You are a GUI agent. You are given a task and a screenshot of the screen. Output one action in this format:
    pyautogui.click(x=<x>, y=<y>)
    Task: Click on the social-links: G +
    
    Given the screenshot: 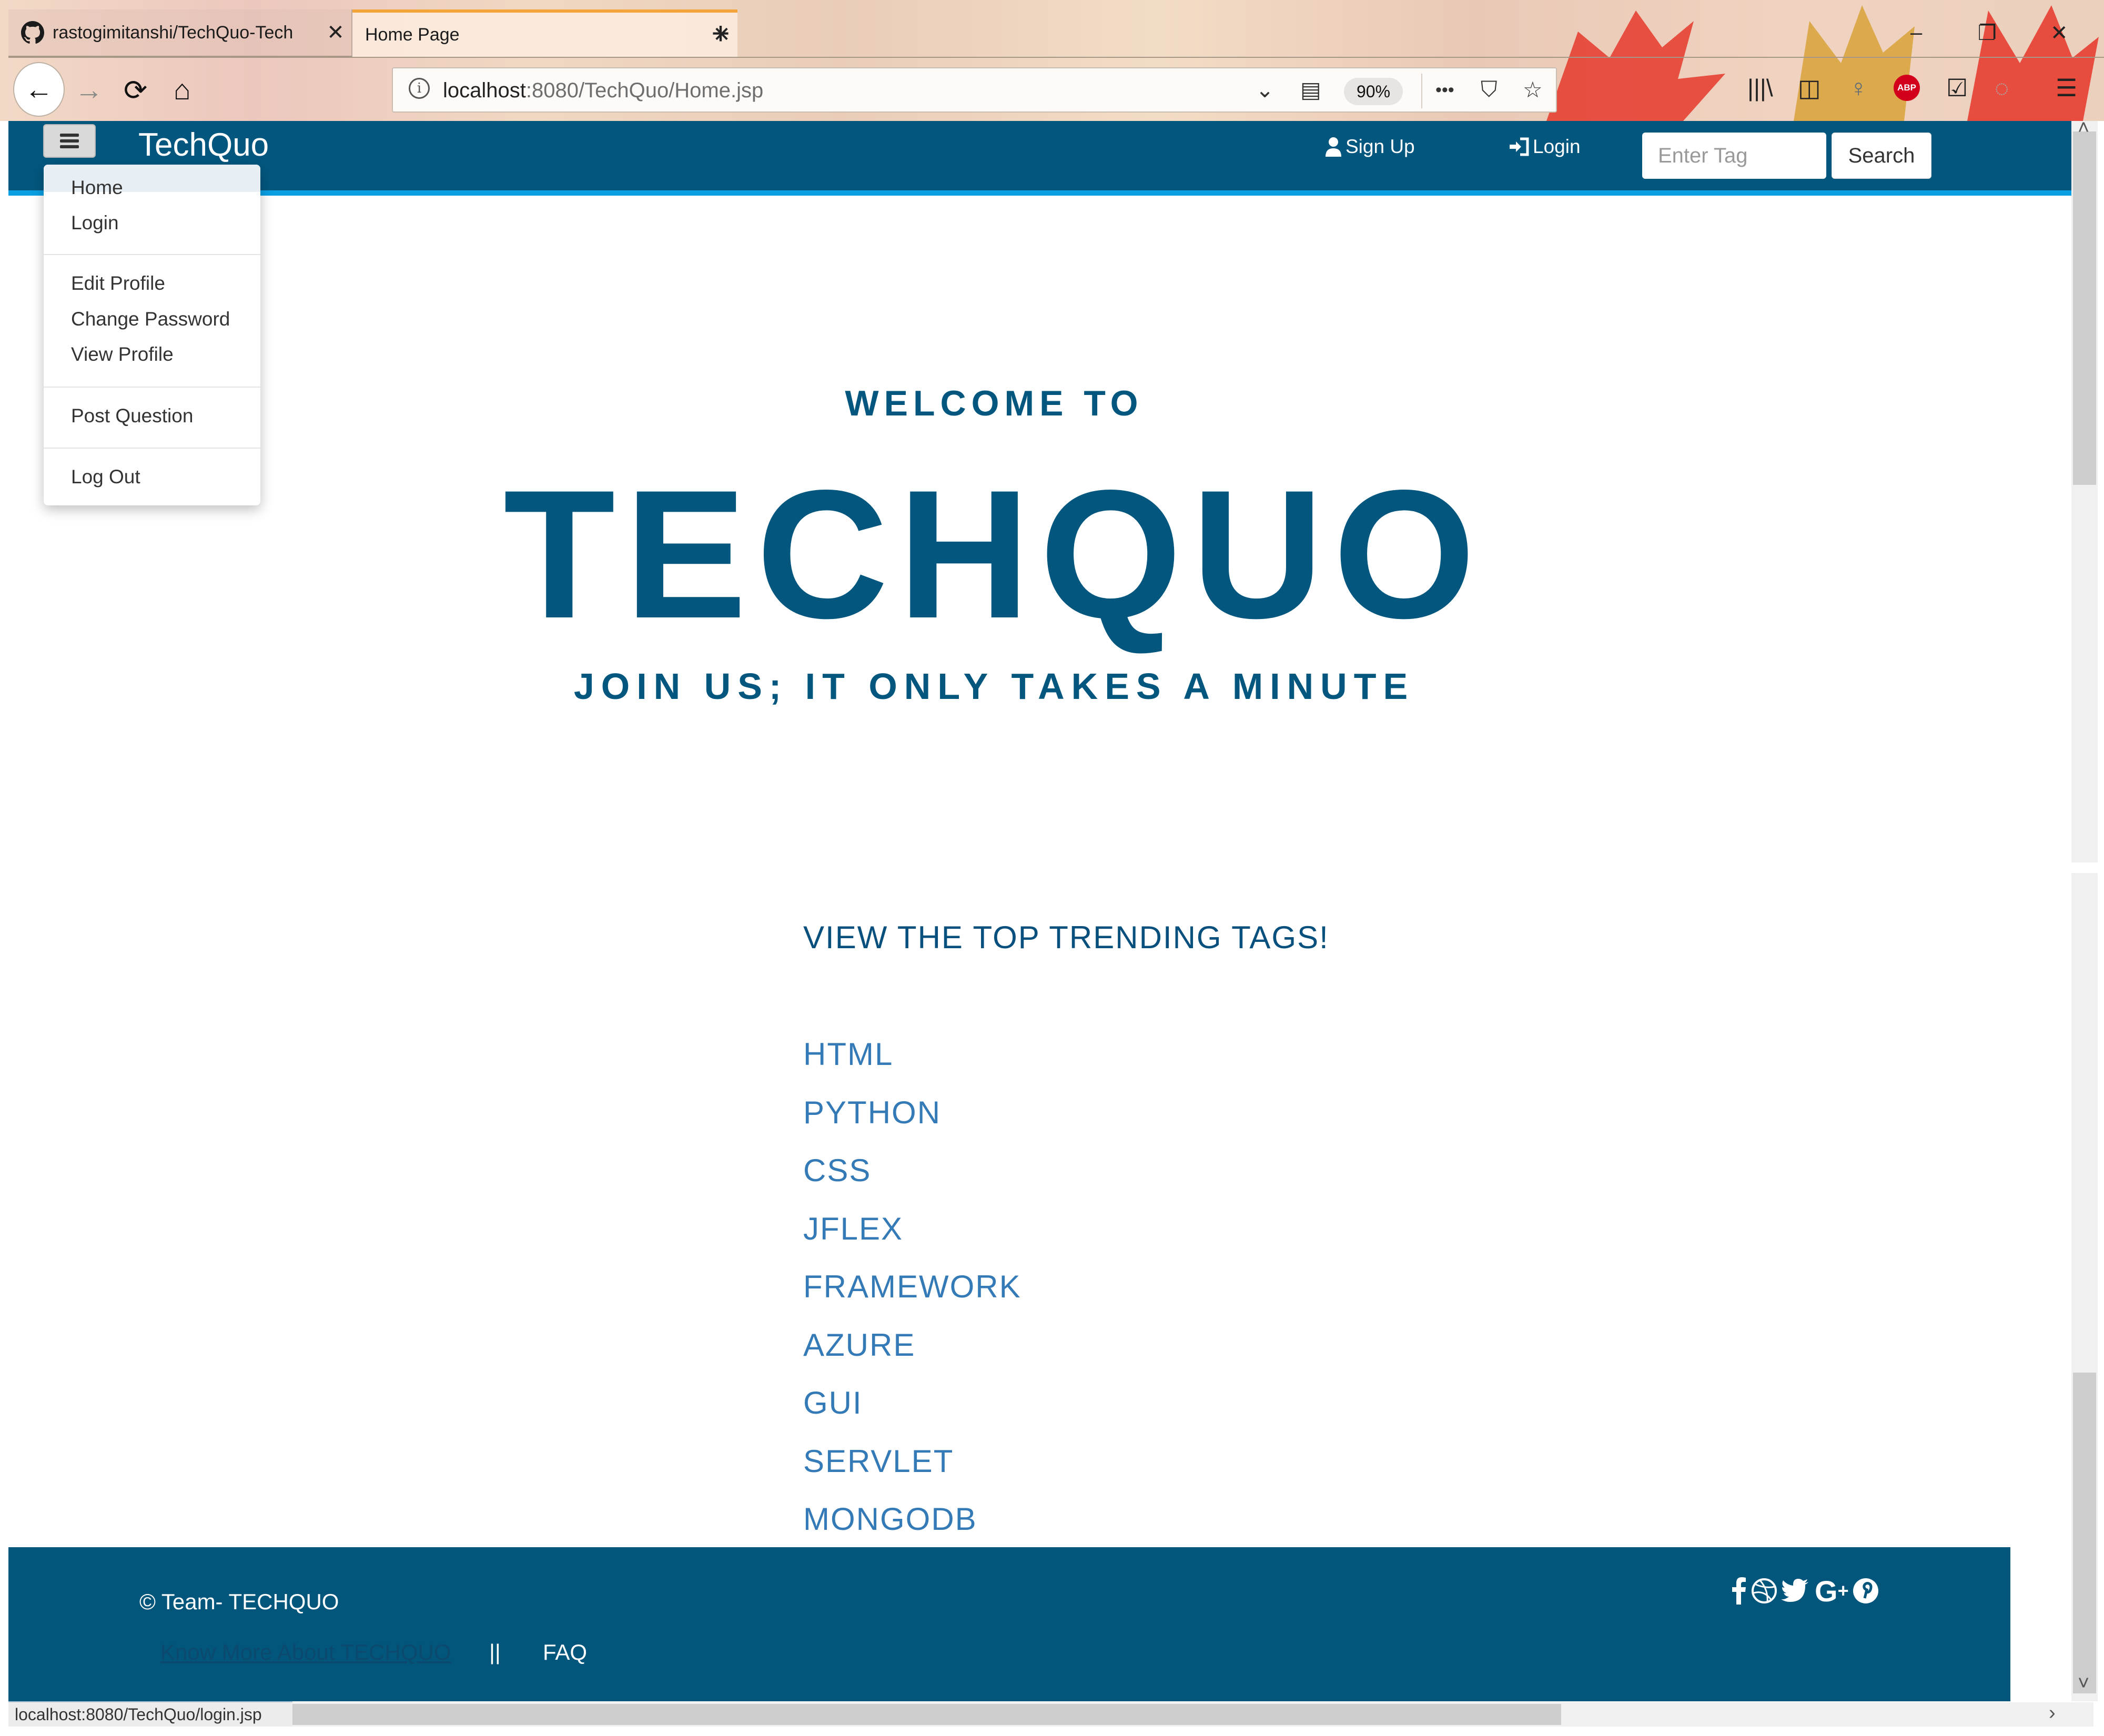 What is the action you would take?
    pyautogui.click(x=1805, y=1591)
    